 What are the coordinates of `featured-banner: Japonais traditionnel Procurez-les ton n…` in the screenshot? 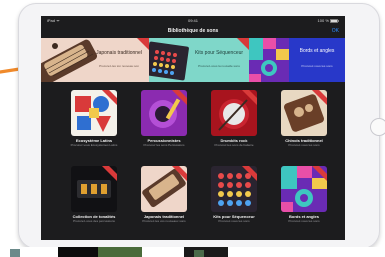 It's located at (193, 60).